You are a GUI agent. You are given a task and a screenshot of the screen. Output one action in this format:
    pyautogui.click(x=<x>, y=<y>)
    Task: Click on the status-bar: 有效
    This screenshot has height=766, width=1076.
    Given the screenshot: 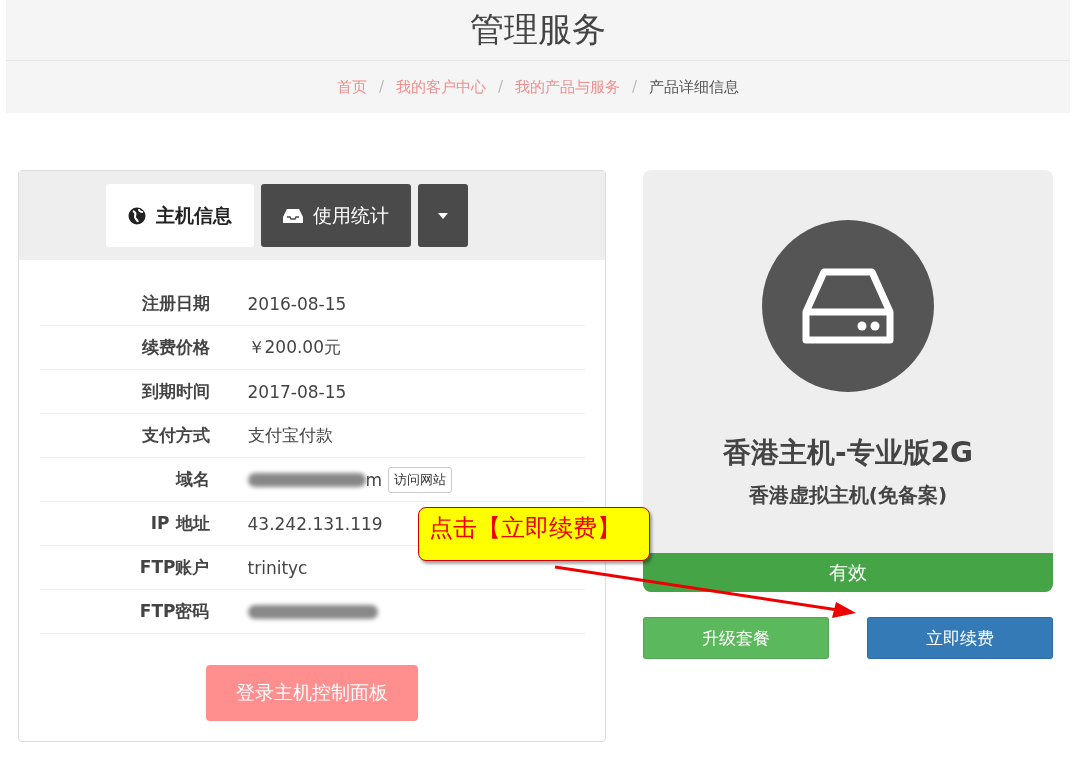 What is the action you would take?
    pyautogui.click(x=848, y=572)
    